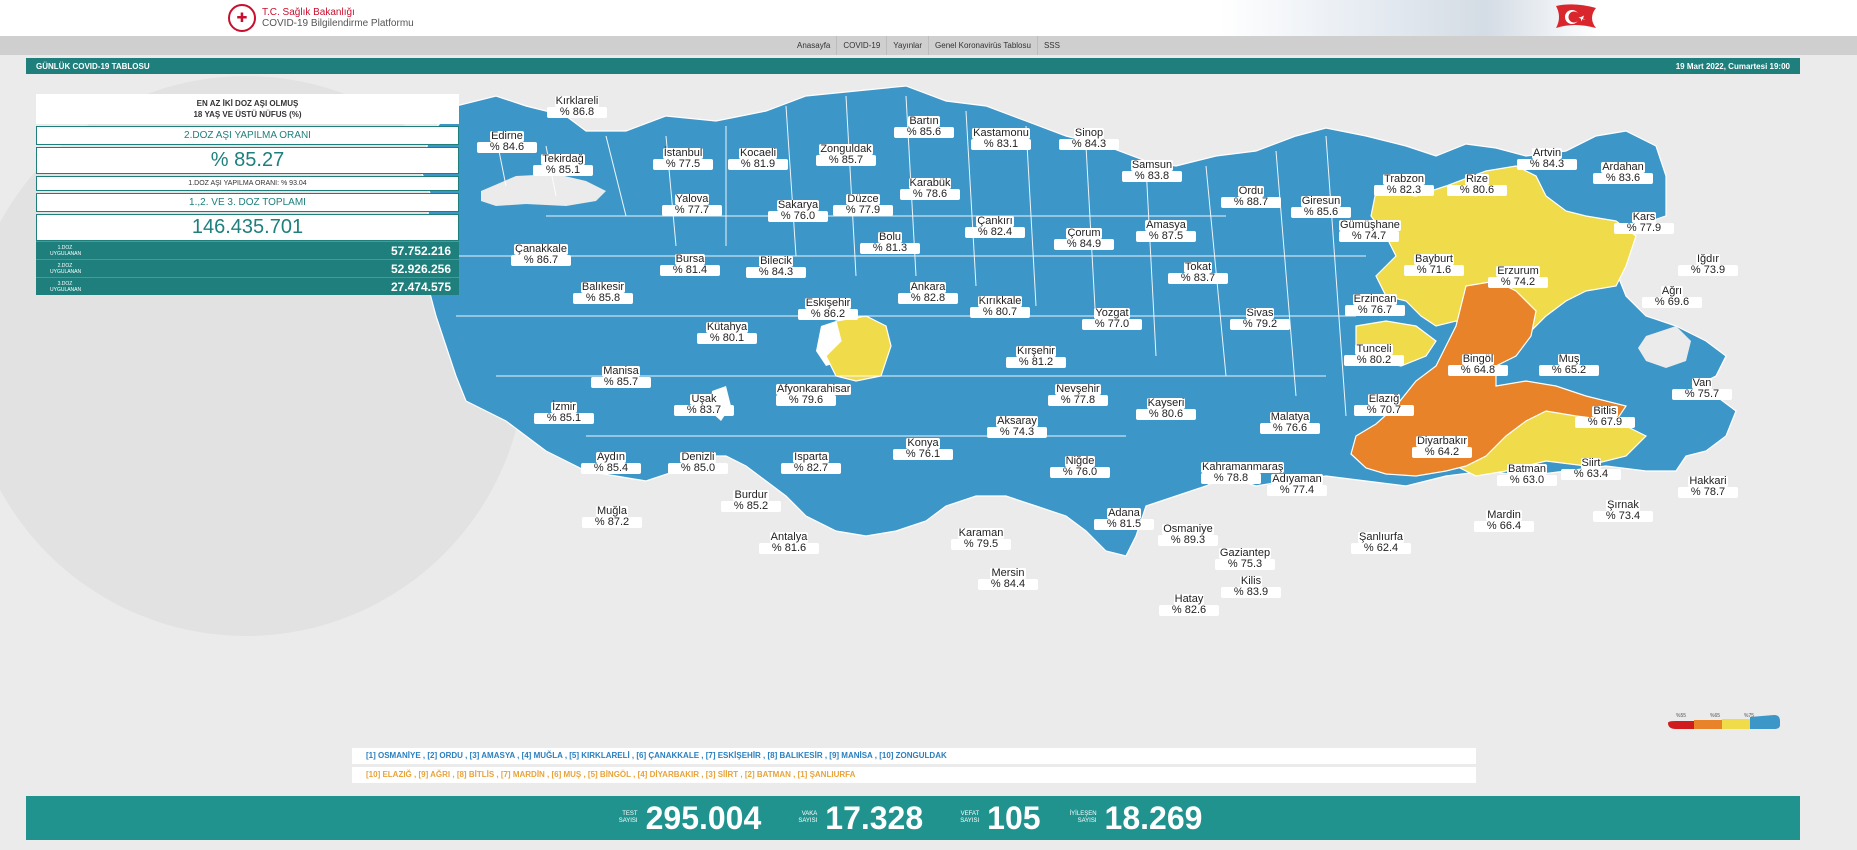  What do you see at coordinates (1504, 521) in the screenshot?
I see `city-label: Mardin% 66.4` at bounding box center [1504, 521].